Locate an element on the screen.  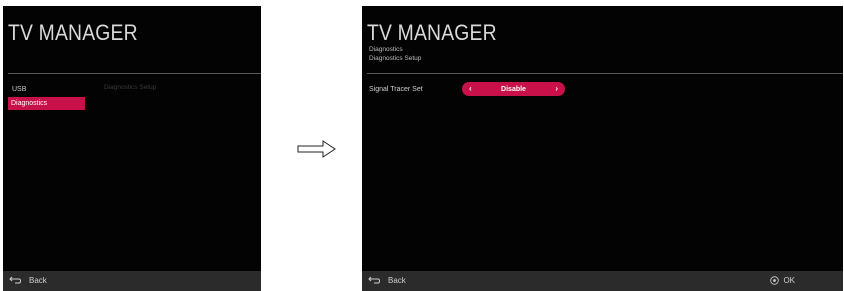
footer-bar: Back OK is located at coordinates (602, 281).